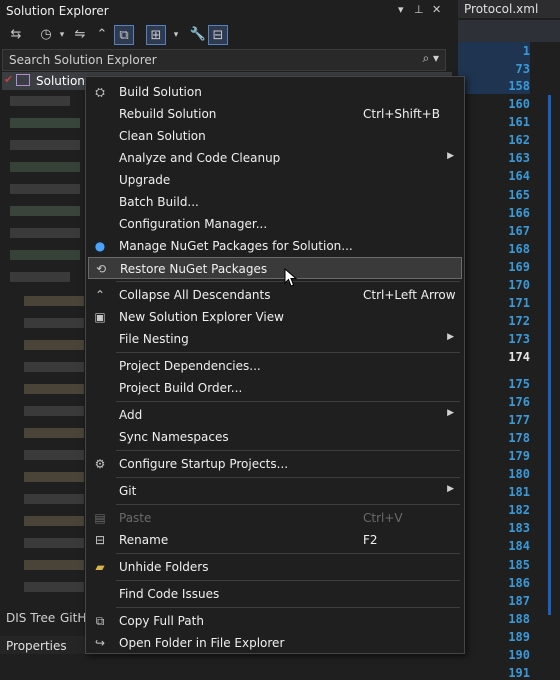 This screenshot has width=560, height=680. Describe the element at coordinates (124, 35) in the screenshot. I see `show-all-files-icon: ⧉` at that location.